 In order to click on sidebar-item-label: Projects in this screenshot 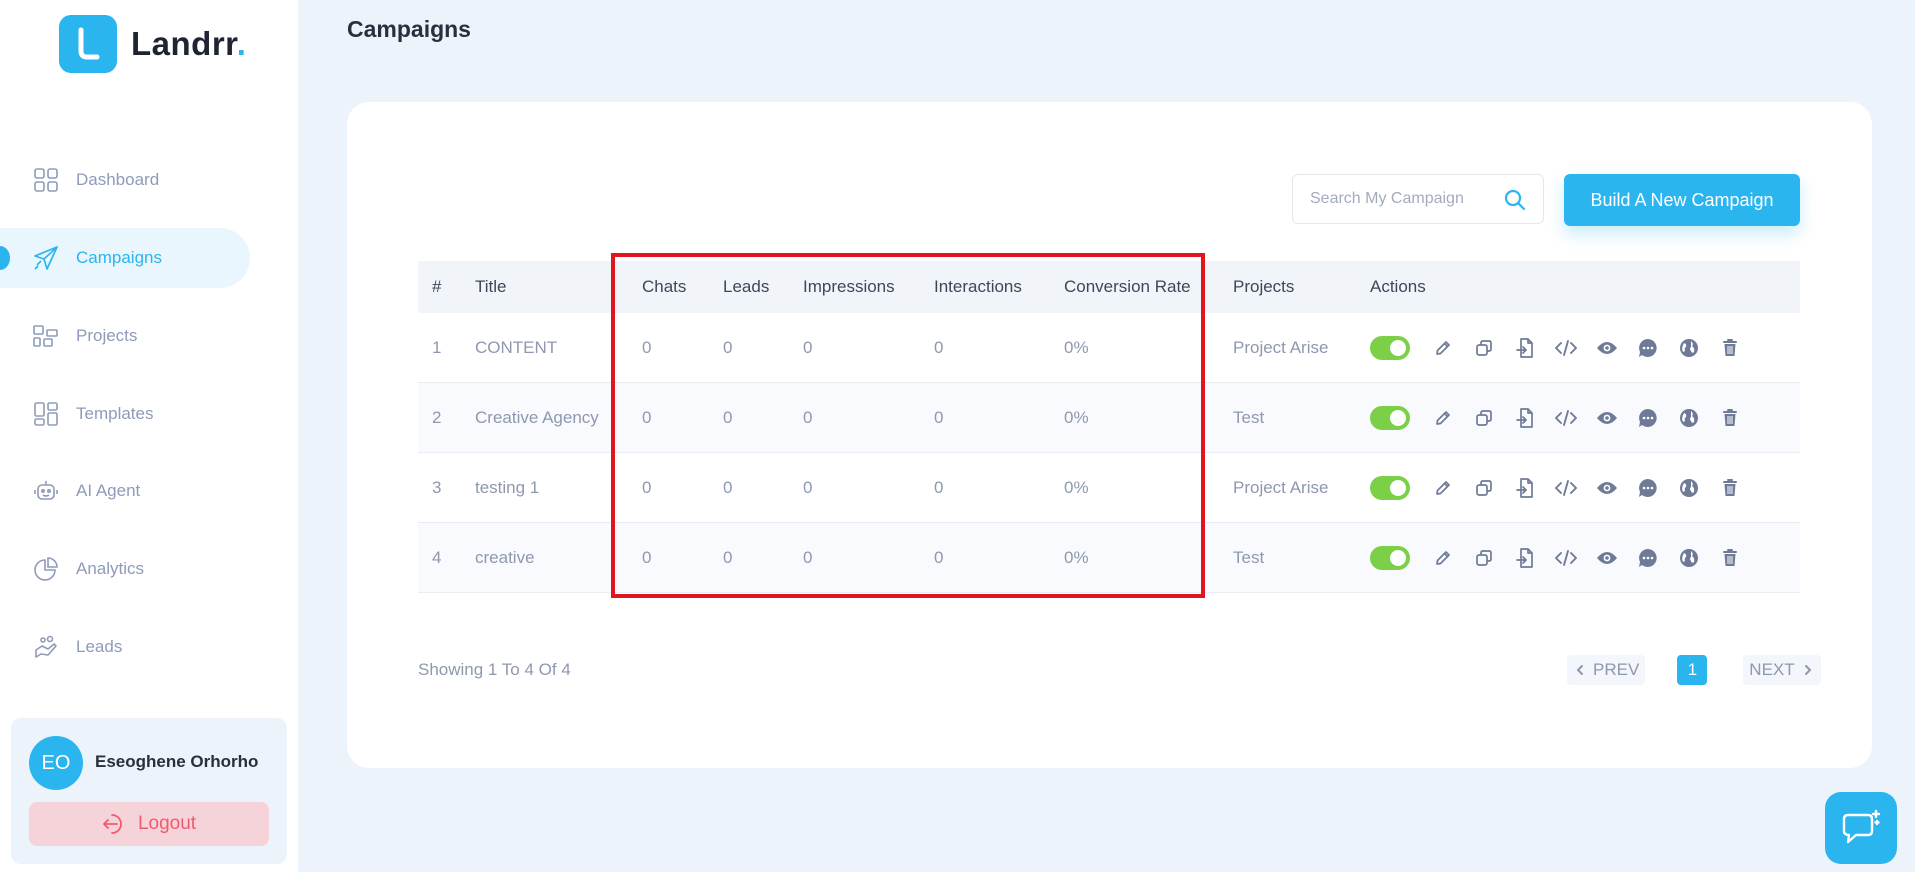, I will do `click(107, 335)`.